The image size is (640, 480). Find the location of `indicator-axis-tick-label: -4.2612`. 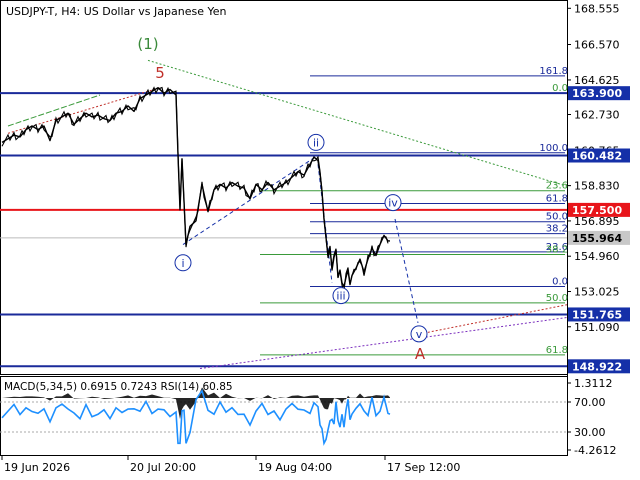

indicator-axis-tick-label: -4.2612 is located at coordinates (595, 450).